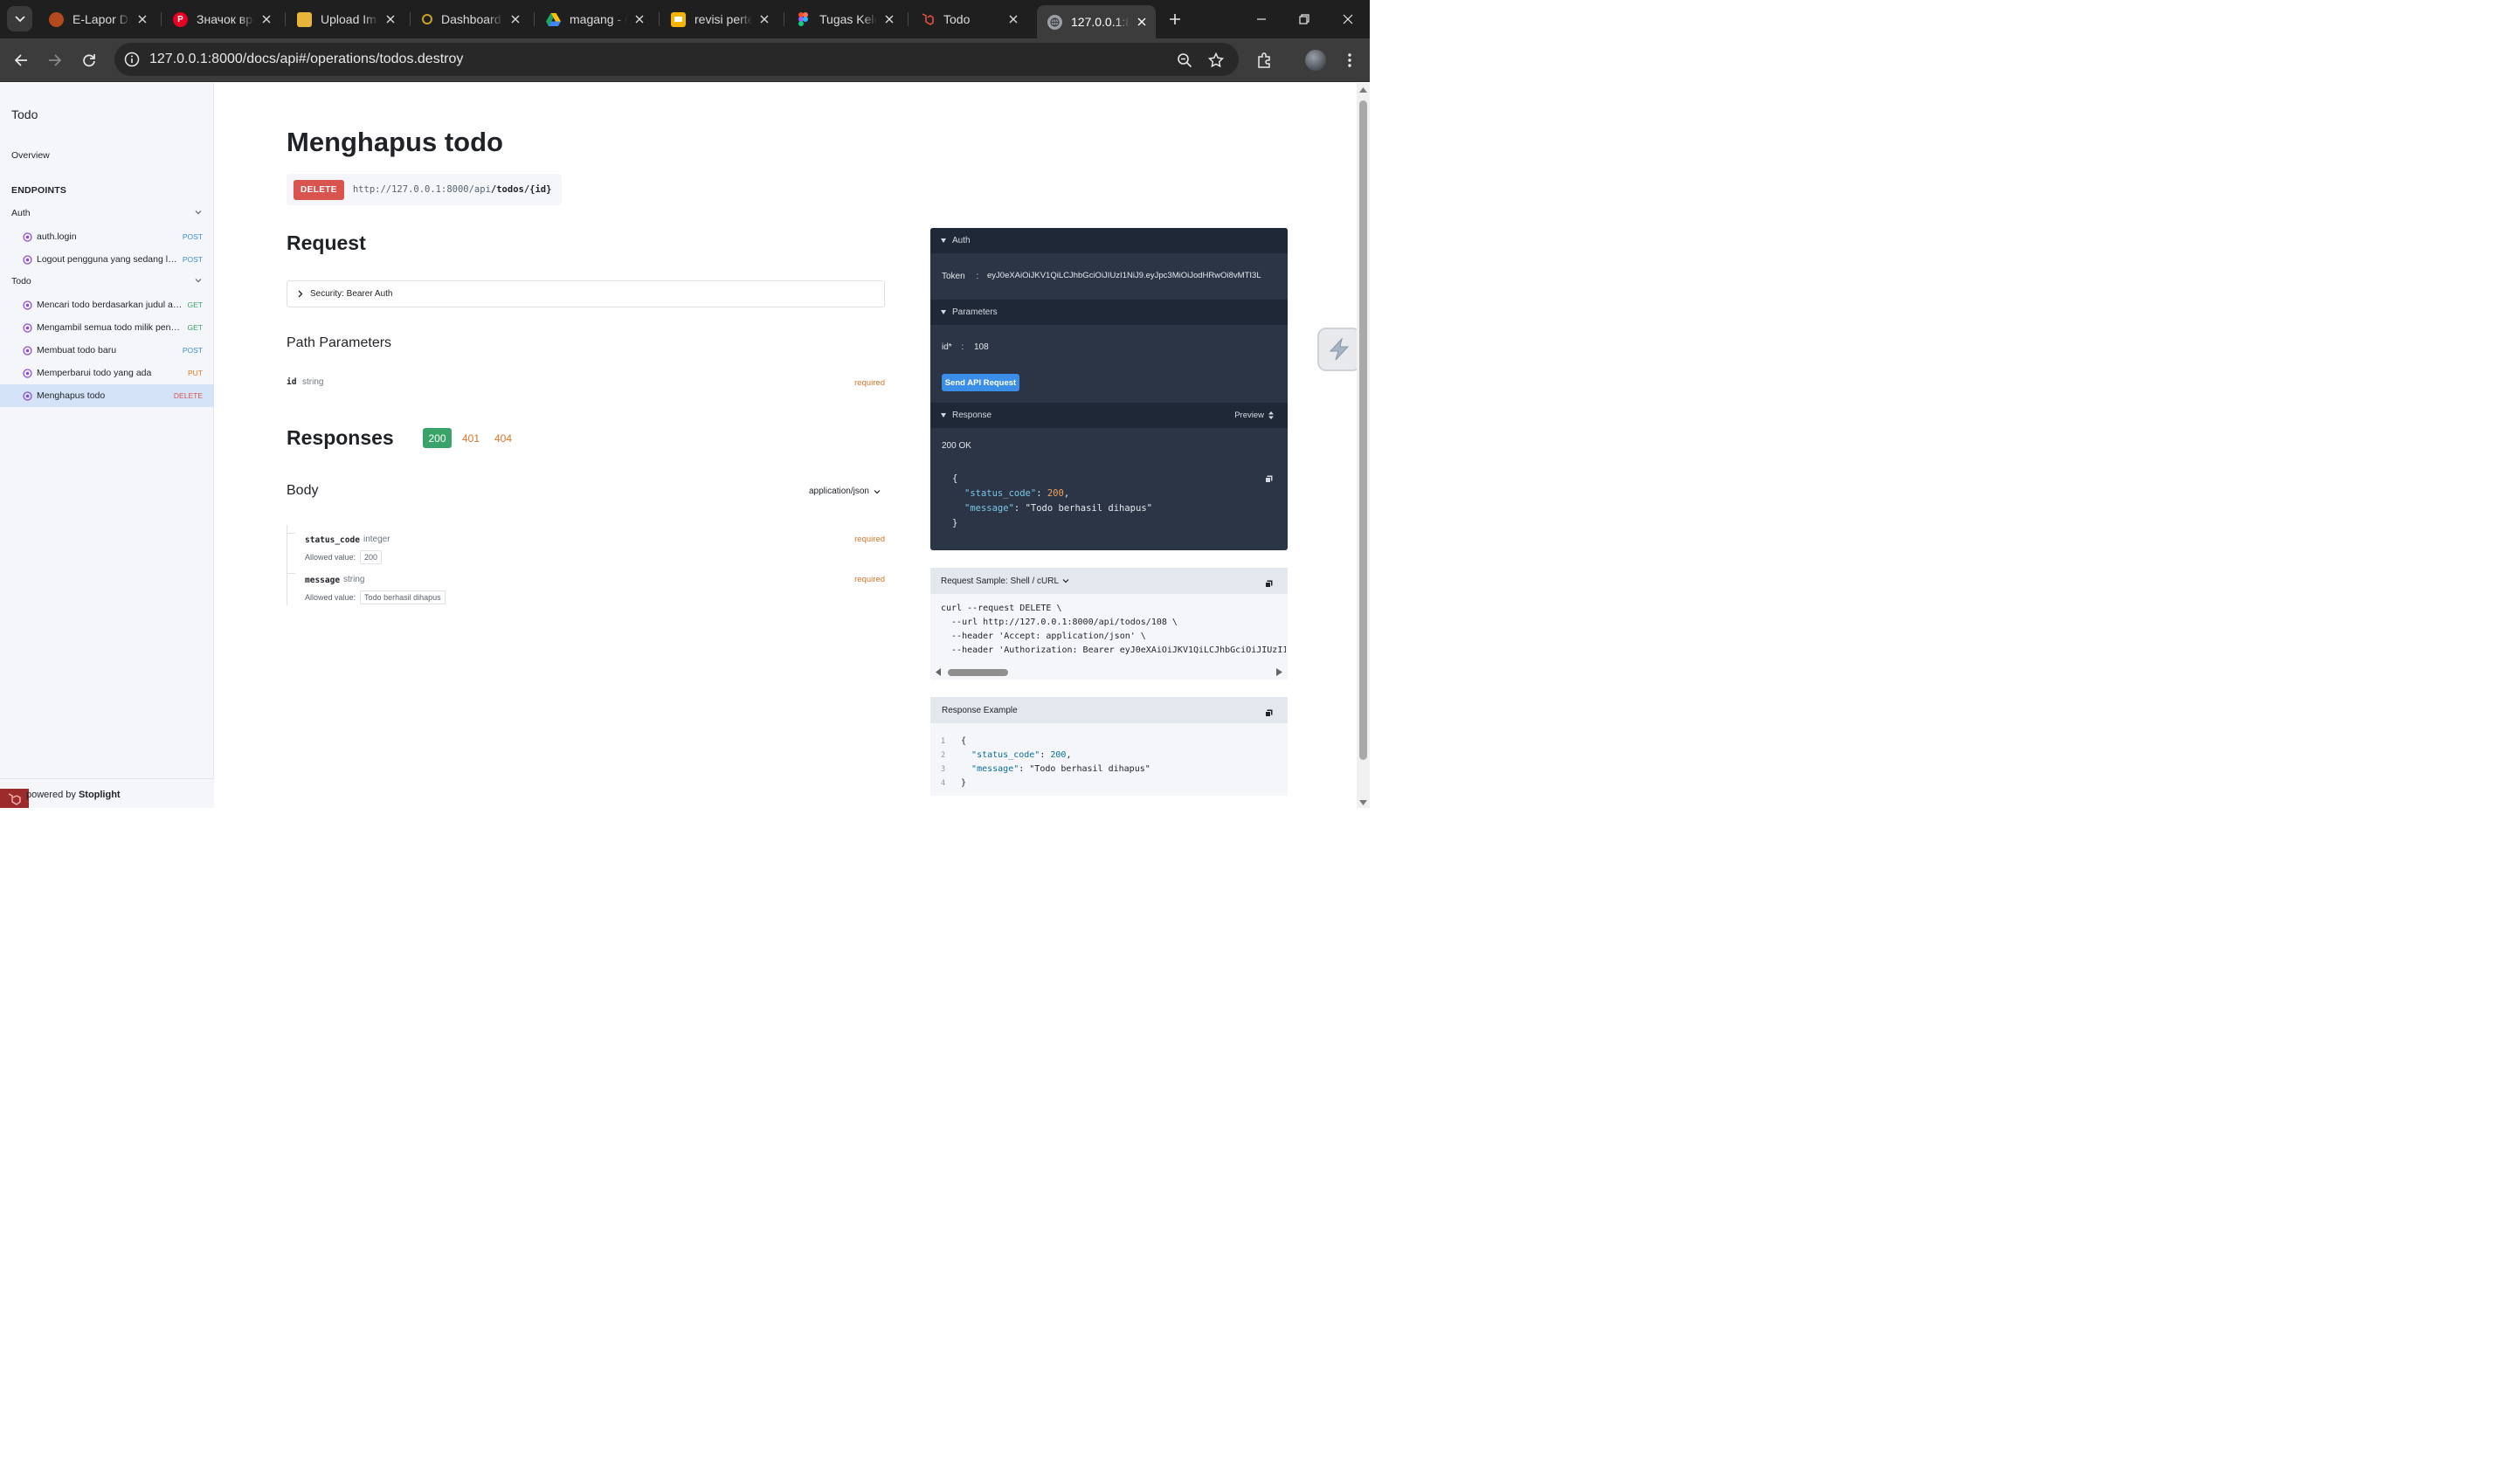 The width and height of the screenshot is (2515, 1484). What do you see at coordinates (1096, 21) in the screenshot?
I see `browser-tab-active: 127.0.0.1:8000` at bounding box center [1096, 21].